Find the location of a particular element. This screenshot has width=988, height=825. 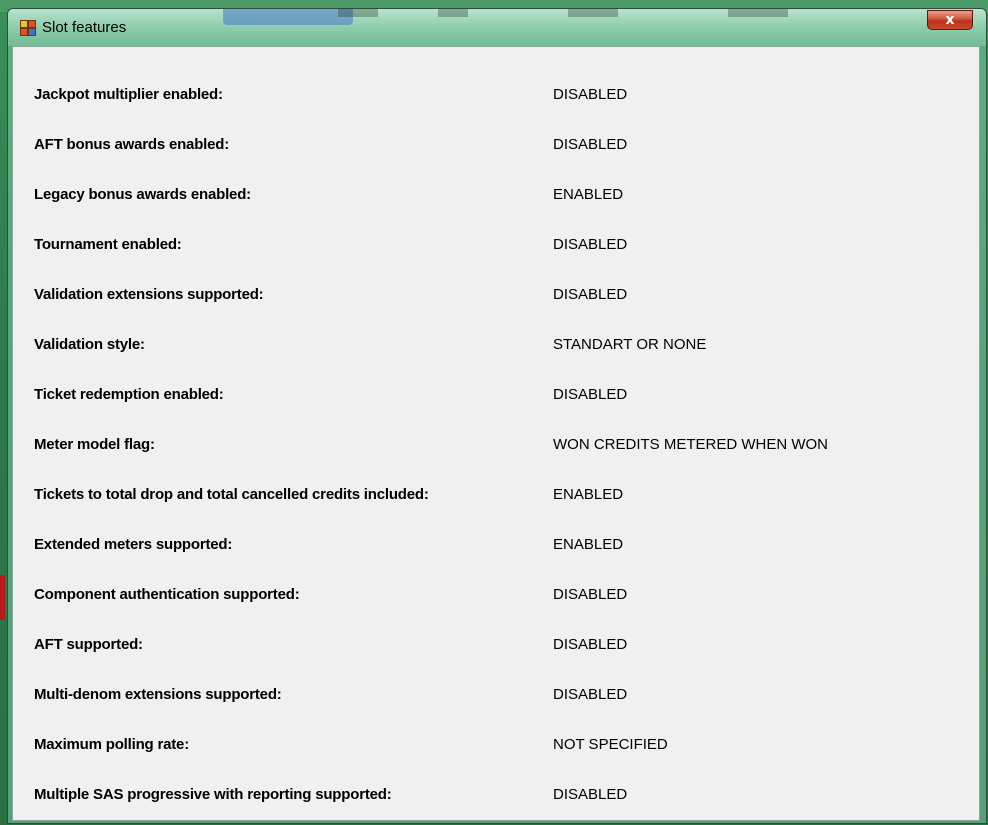

feature-row: Validation style: STANDART OR NONE is located at coordinates (496, 344).